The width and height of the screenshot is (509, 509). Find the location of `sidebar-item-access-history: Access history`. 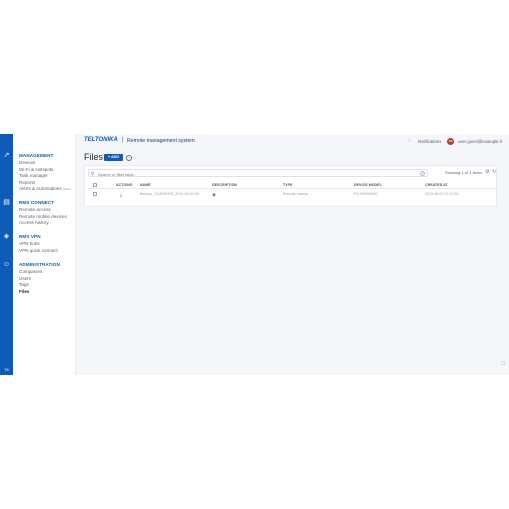

sidebar-item-access-history: Access history is located at coordinates (34, 222).